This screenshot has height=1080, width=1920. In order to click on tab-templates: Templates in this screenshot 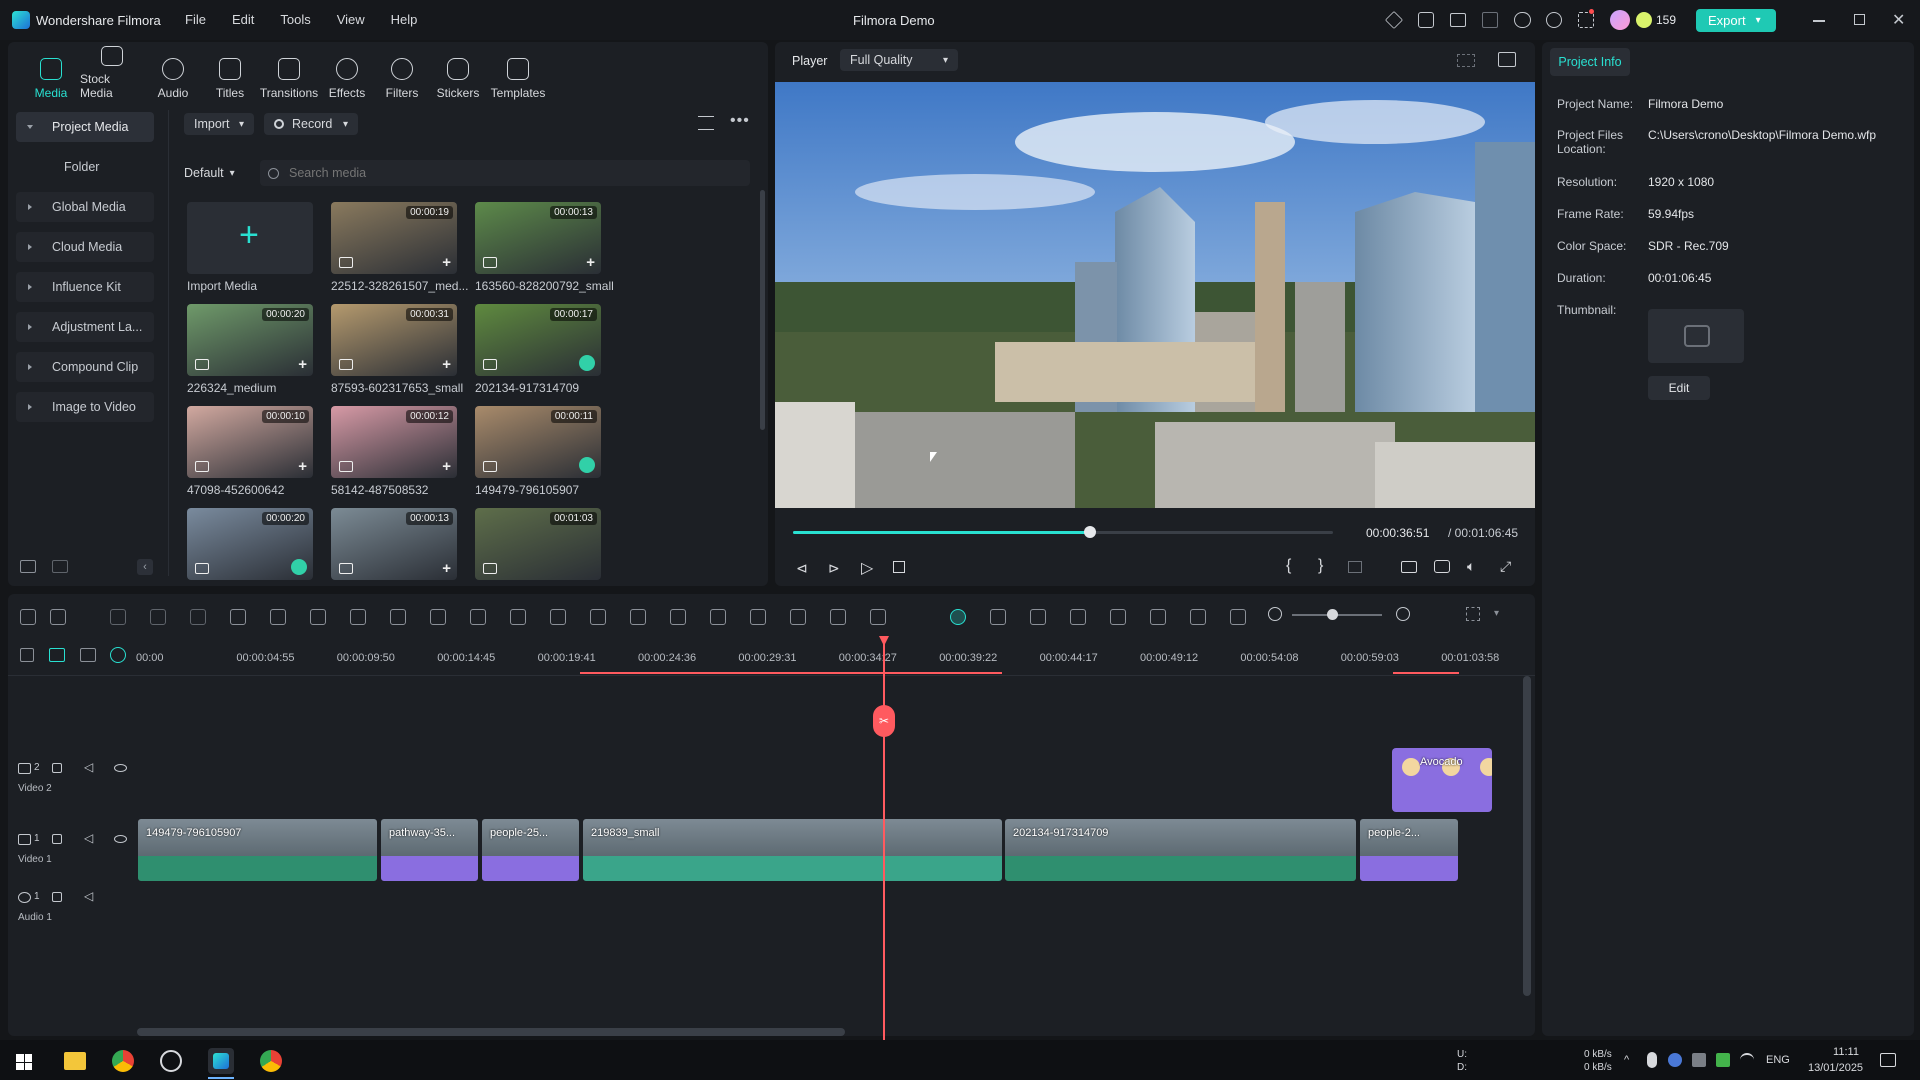, I will do `click(518, 73)`.